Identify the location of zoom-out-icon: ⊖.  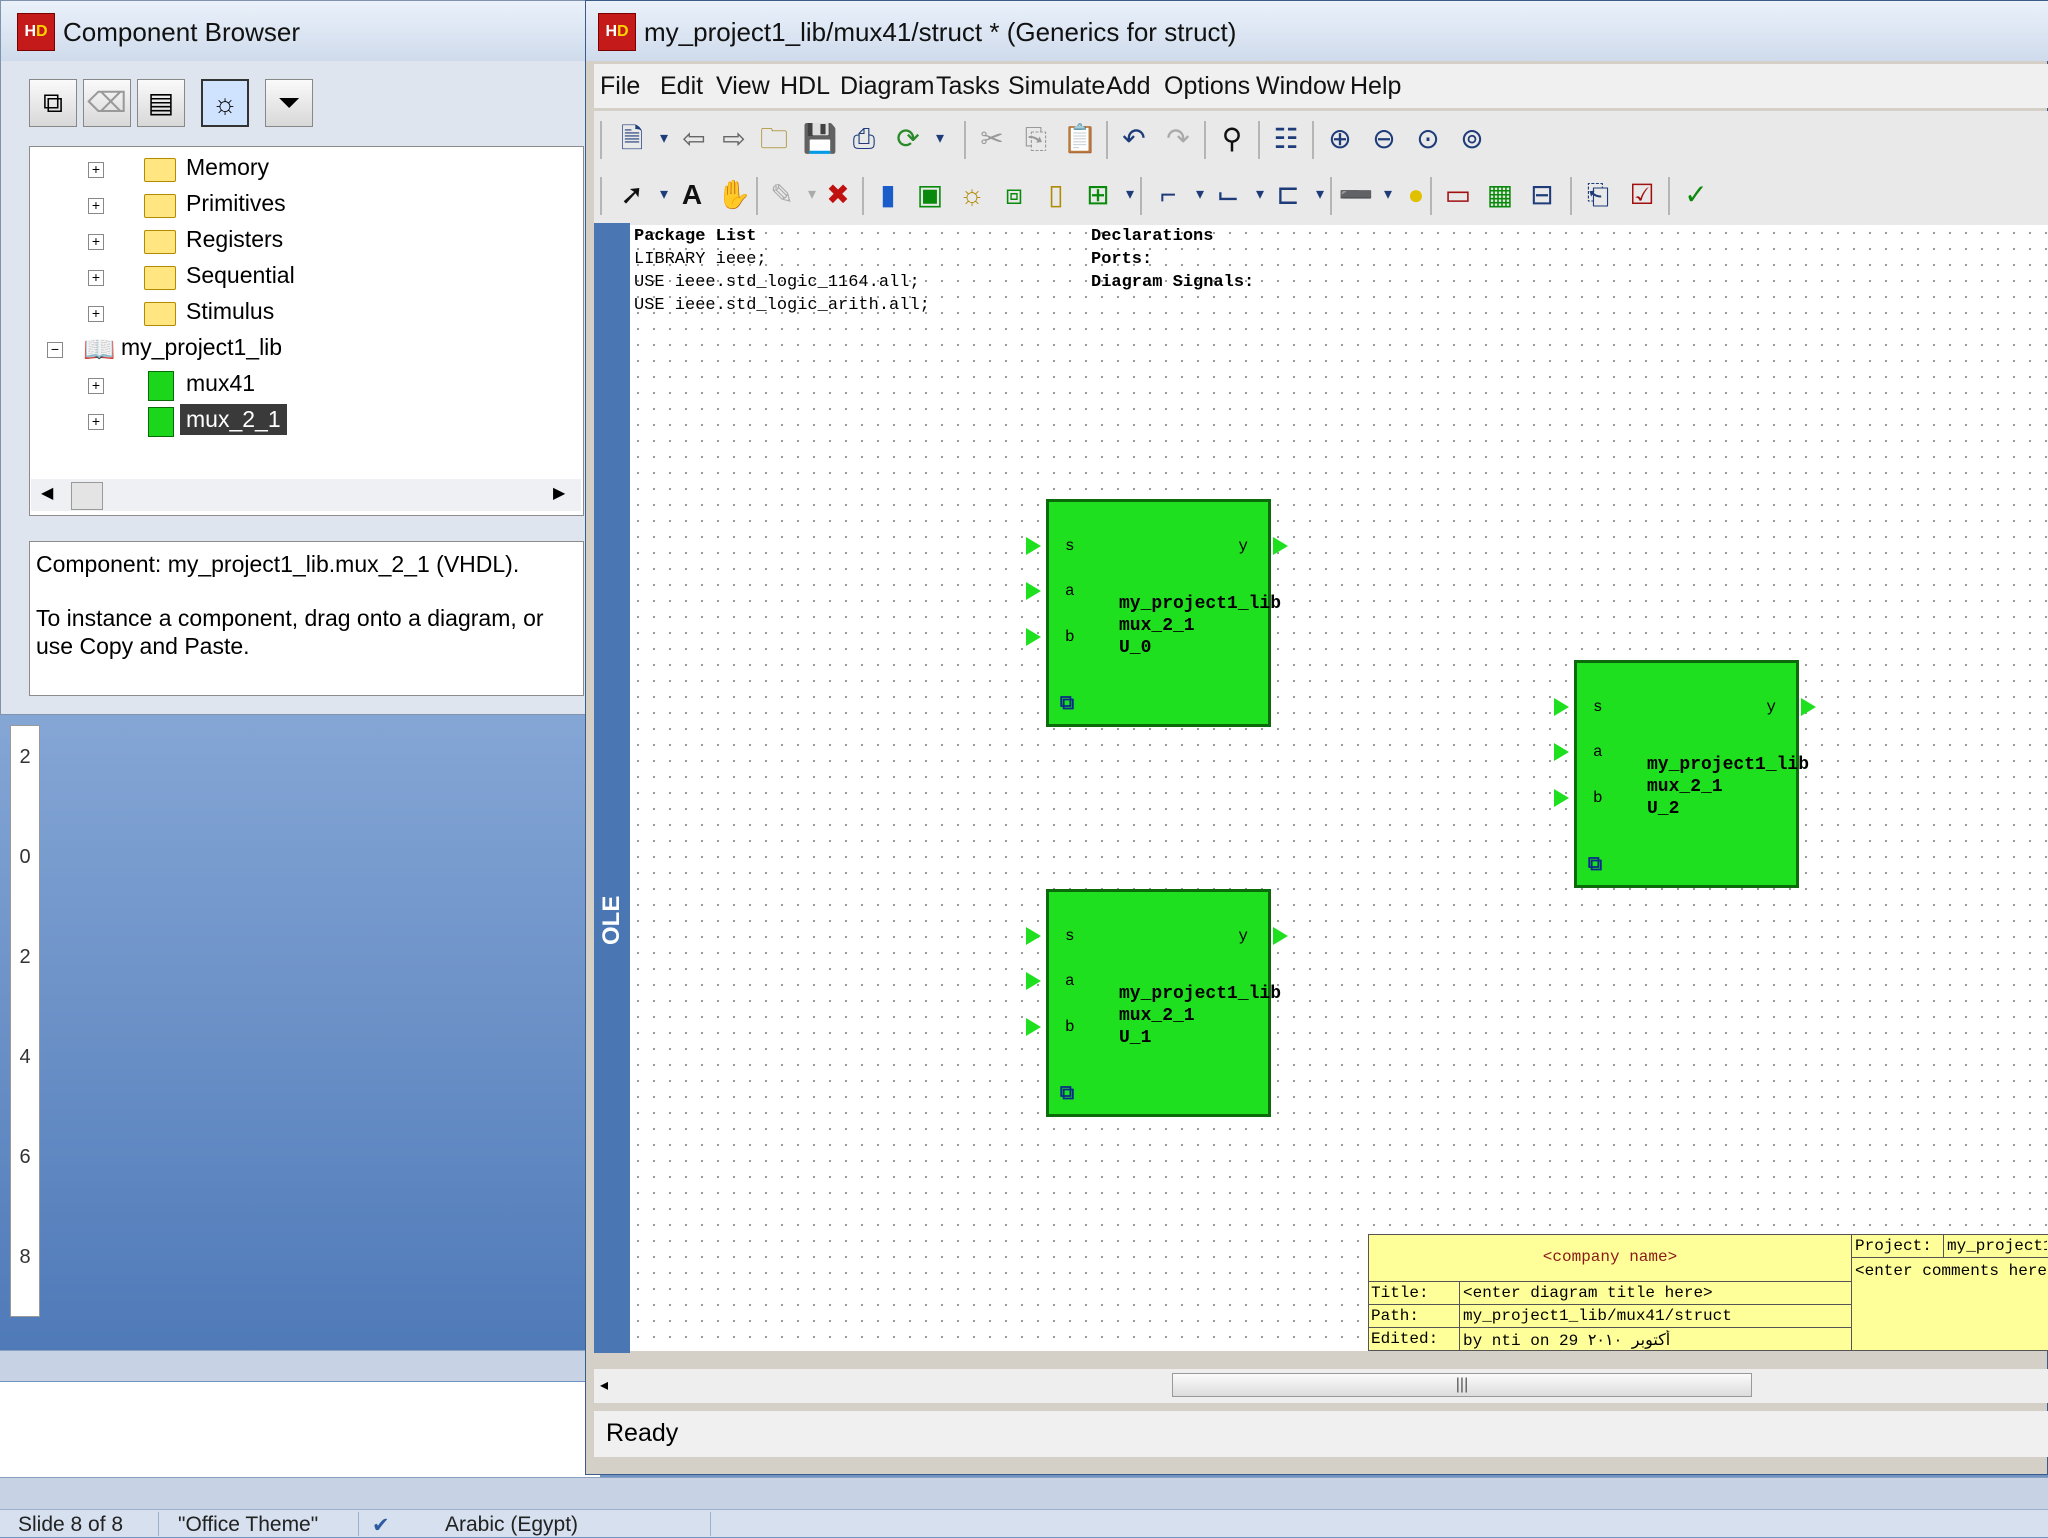
(1384, 139).